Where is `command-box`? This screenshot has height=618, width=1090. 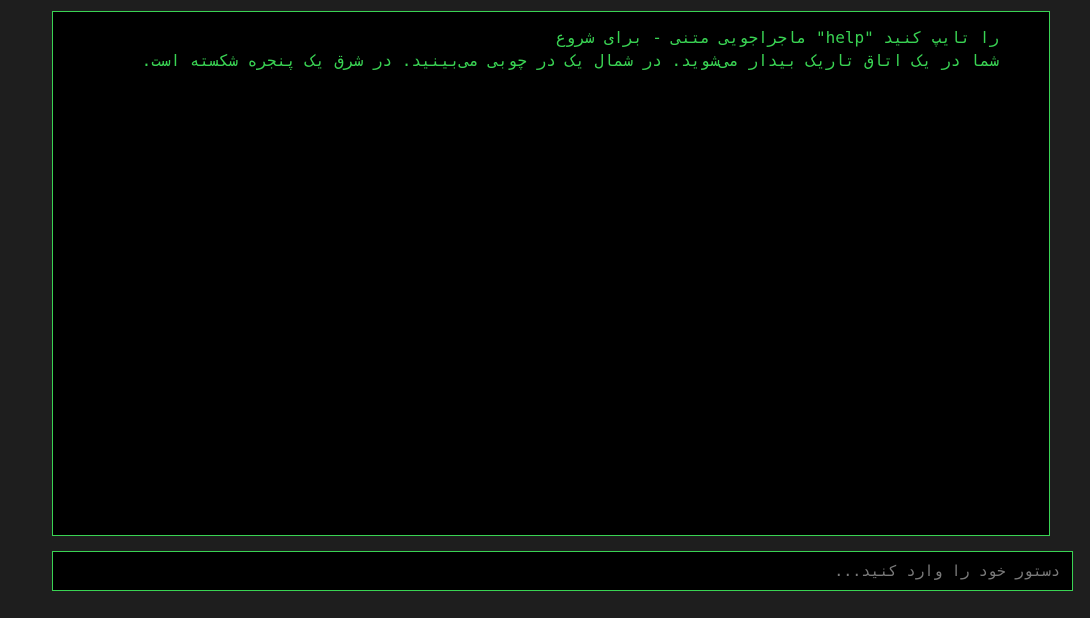
command-box is located at coordinates (562, 571).